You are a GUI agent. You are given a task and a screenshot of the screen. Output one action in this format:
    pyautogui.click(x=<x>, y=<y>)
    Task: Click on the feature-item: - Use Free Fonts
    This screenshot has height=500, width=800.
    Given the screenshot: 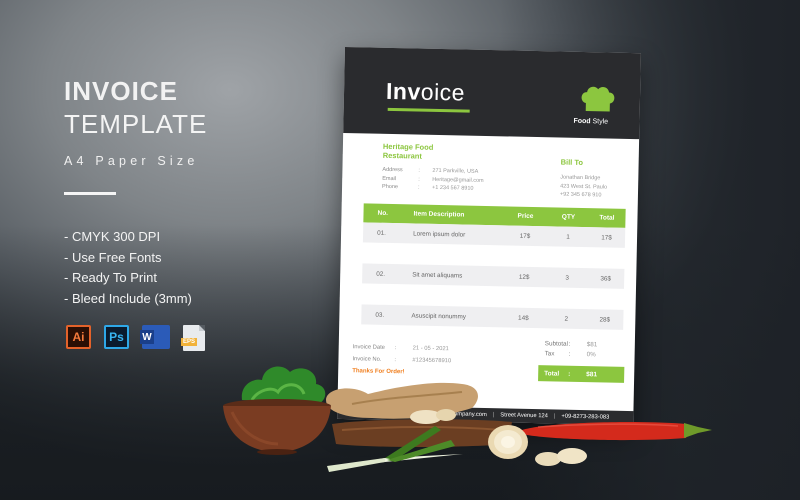 What is the action you would take?
    pyautogui.click(x=113, y=257)
    